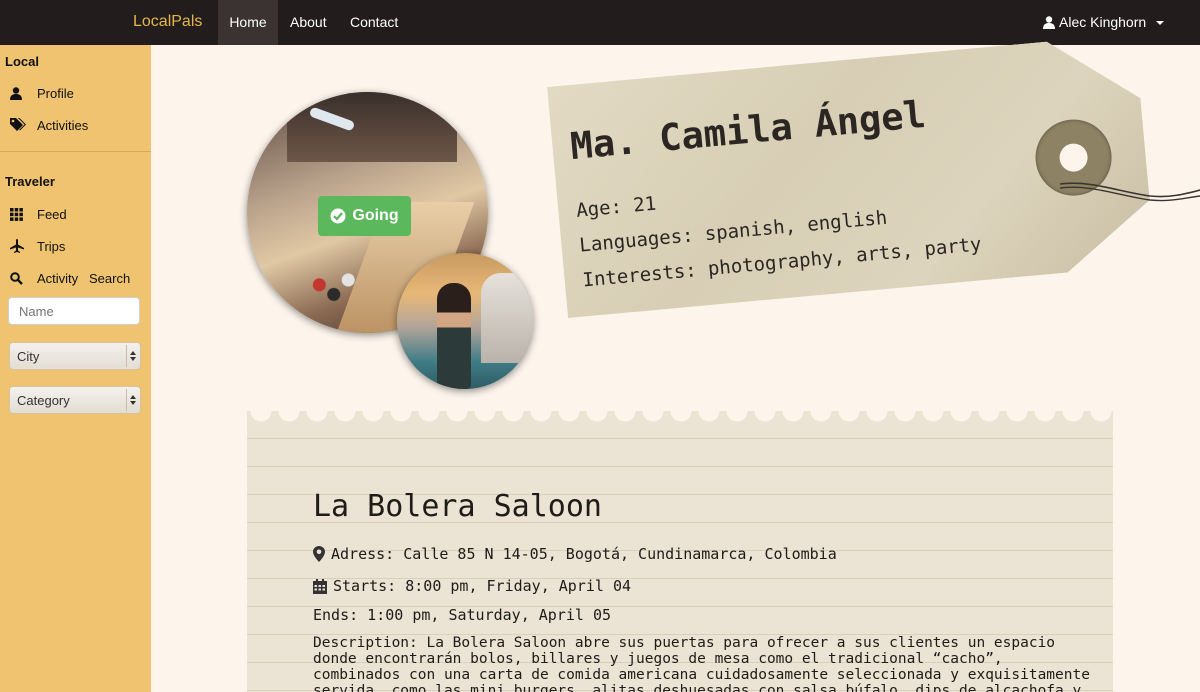 The image size is (1200, 692). What do you see at coordinates (319, 554) in the screenshot?
I see `map-marker-icon` at bounding box center [319, 554].